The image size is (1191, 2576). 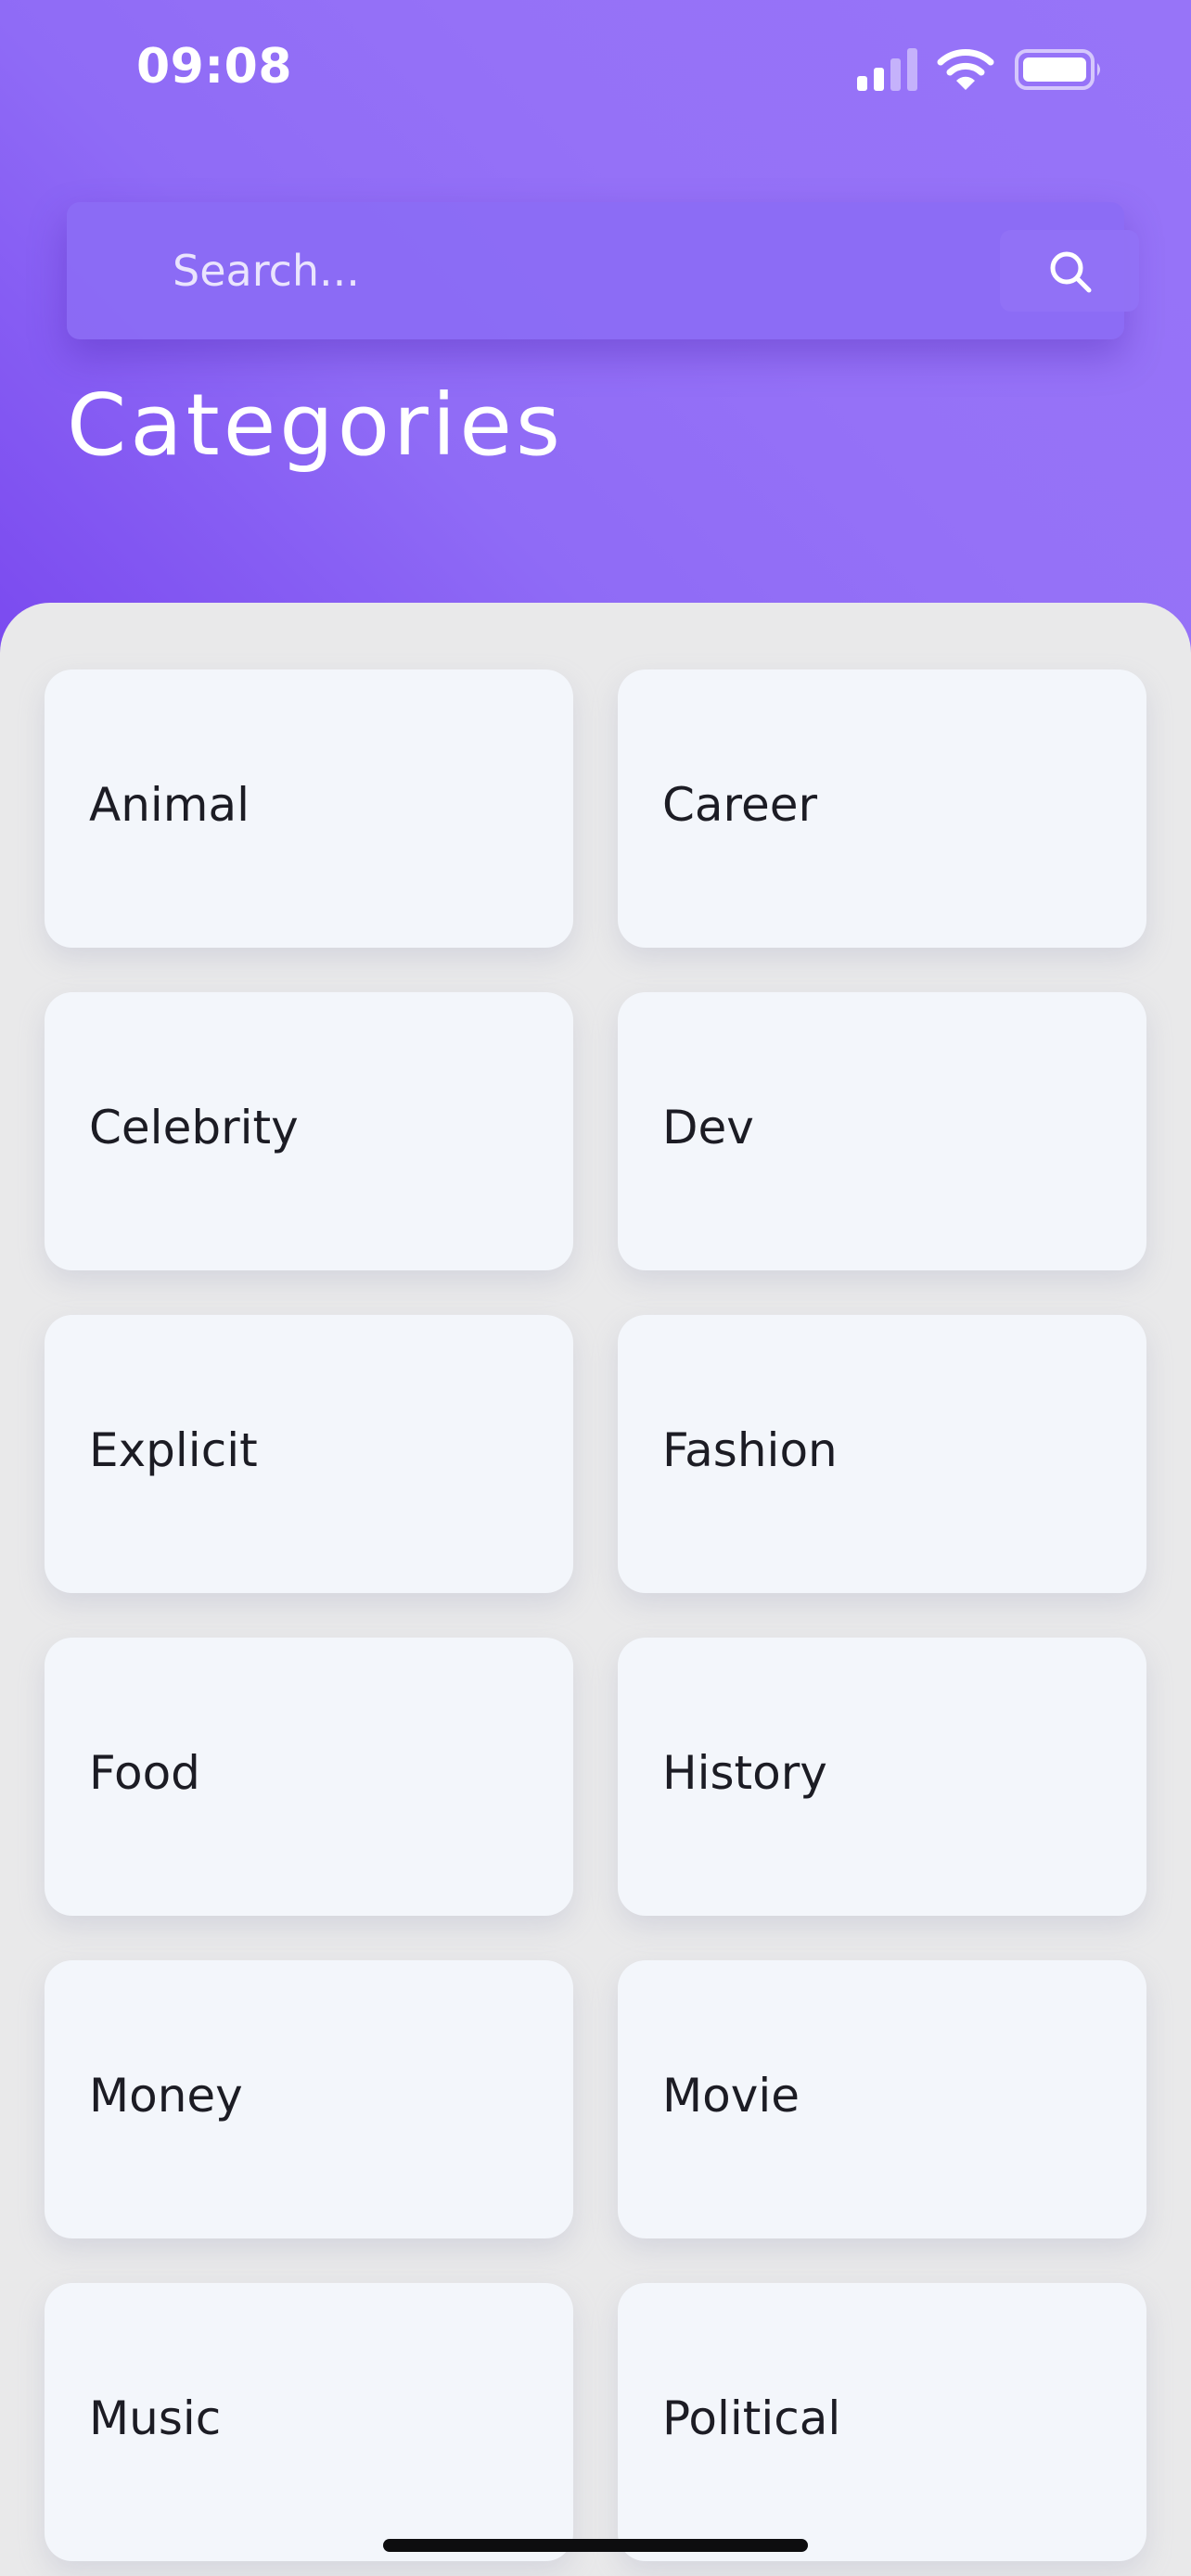 I want to click on signal-icon, so click(x=887, y=69).